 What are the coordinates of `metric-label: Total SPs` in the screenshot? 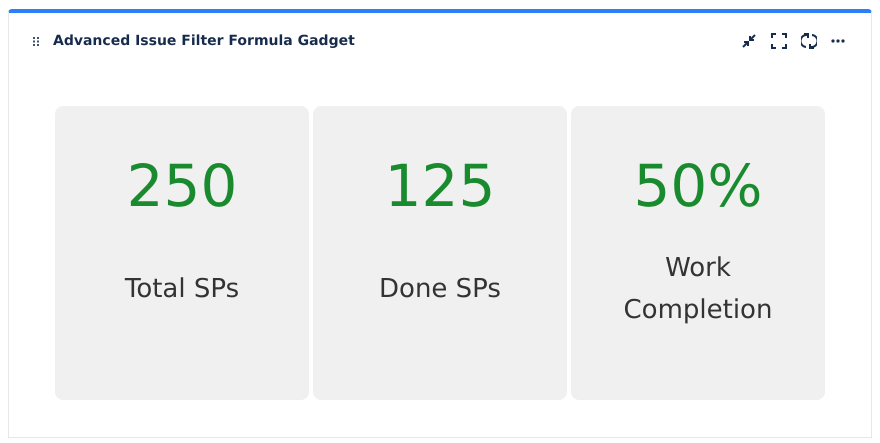 It's located at (182, 289).